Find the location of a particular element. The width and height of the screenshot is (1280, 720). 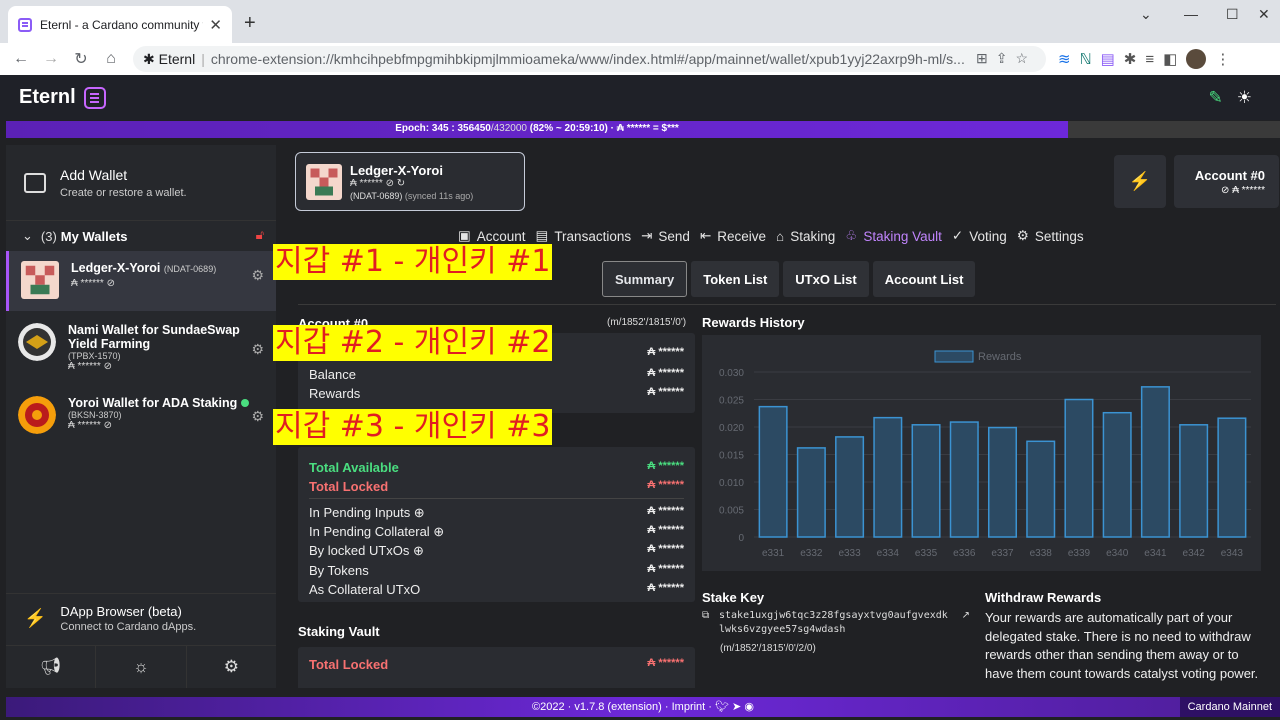

tab-settings: ⚙ Settings is located at coordinates (1050, 236).